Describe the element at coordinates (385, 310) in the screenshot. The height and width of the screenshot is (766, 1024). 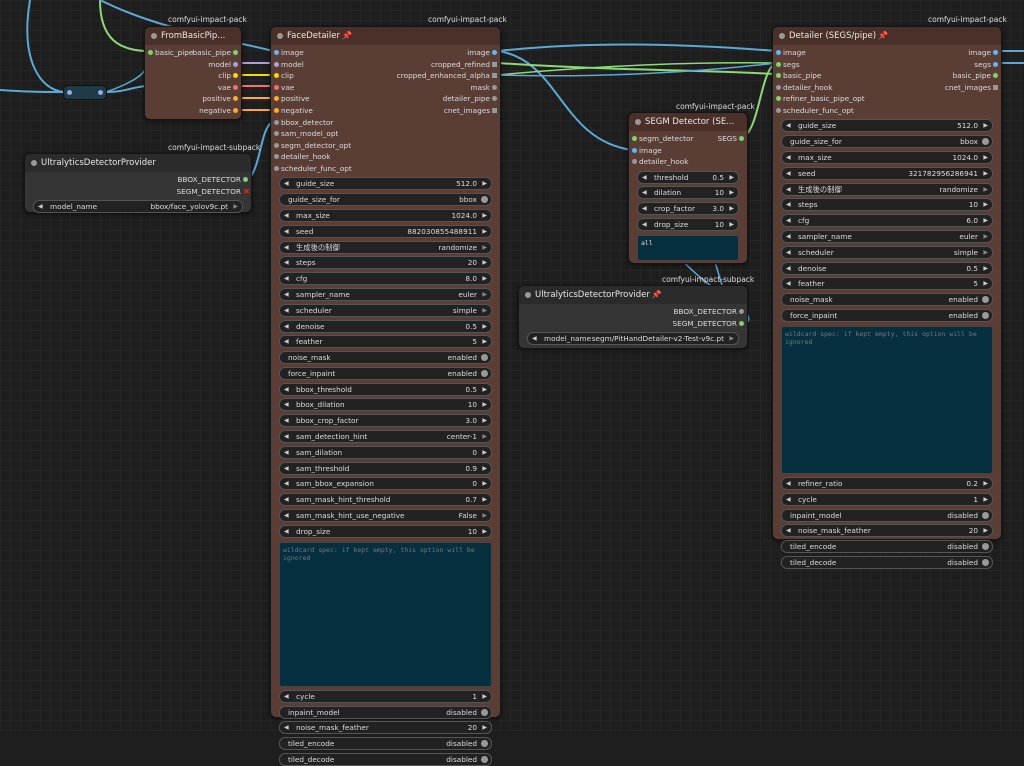
I see `scheduler-widget: ◀ scheduler simple ▶` at that location.